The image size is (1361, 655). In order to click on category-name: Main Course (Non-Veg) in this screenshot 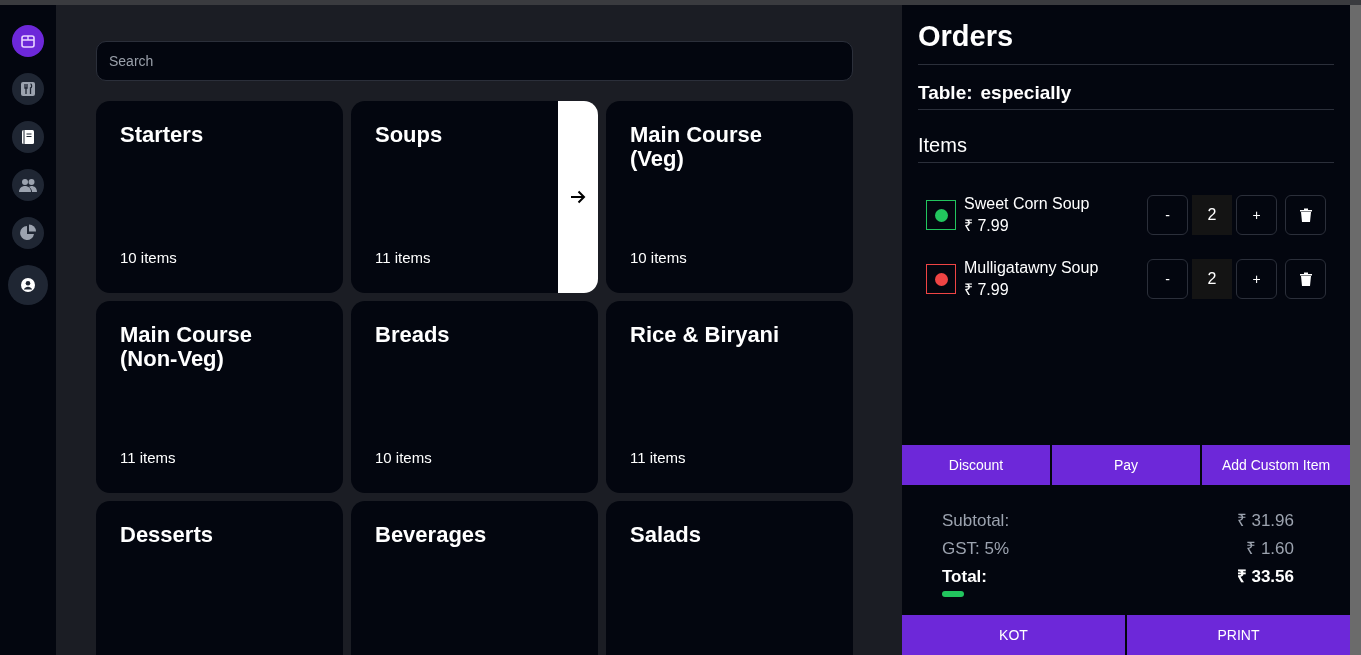, I will do `click(187, 347)`.